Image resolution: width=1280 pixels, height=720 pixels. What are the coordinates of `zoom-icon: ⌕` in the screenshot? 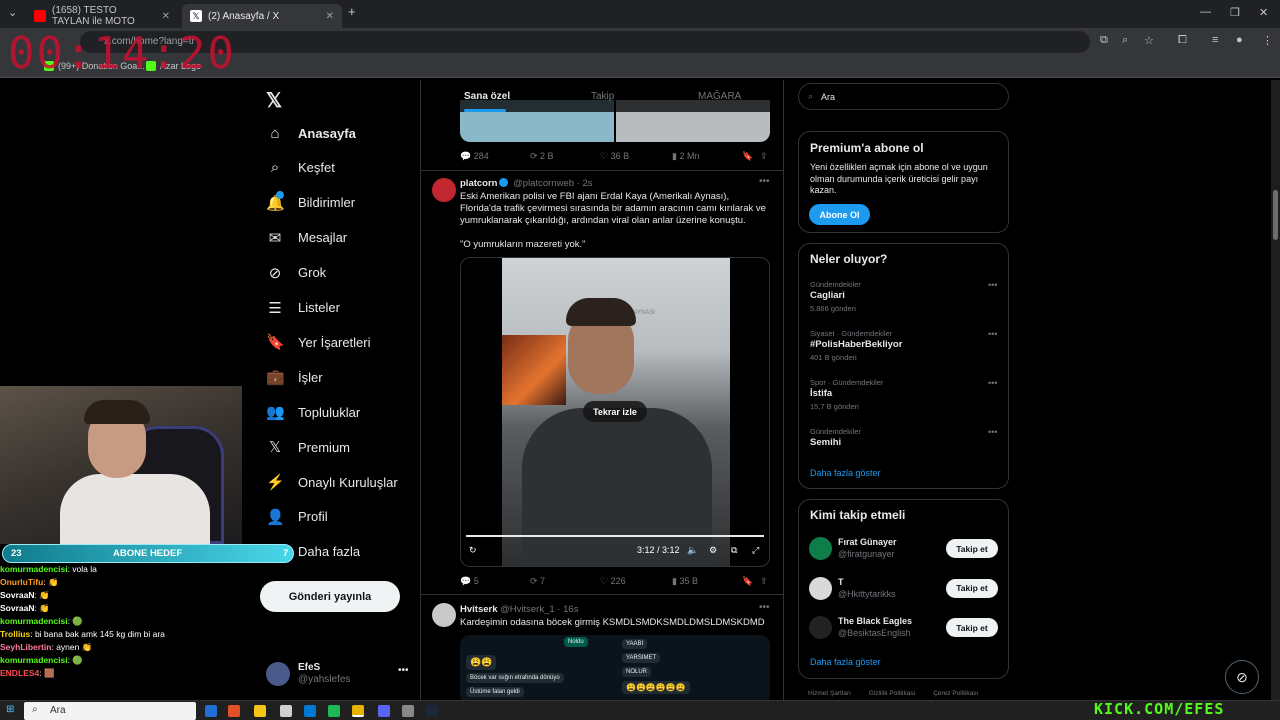 It's located at (1125, 40).